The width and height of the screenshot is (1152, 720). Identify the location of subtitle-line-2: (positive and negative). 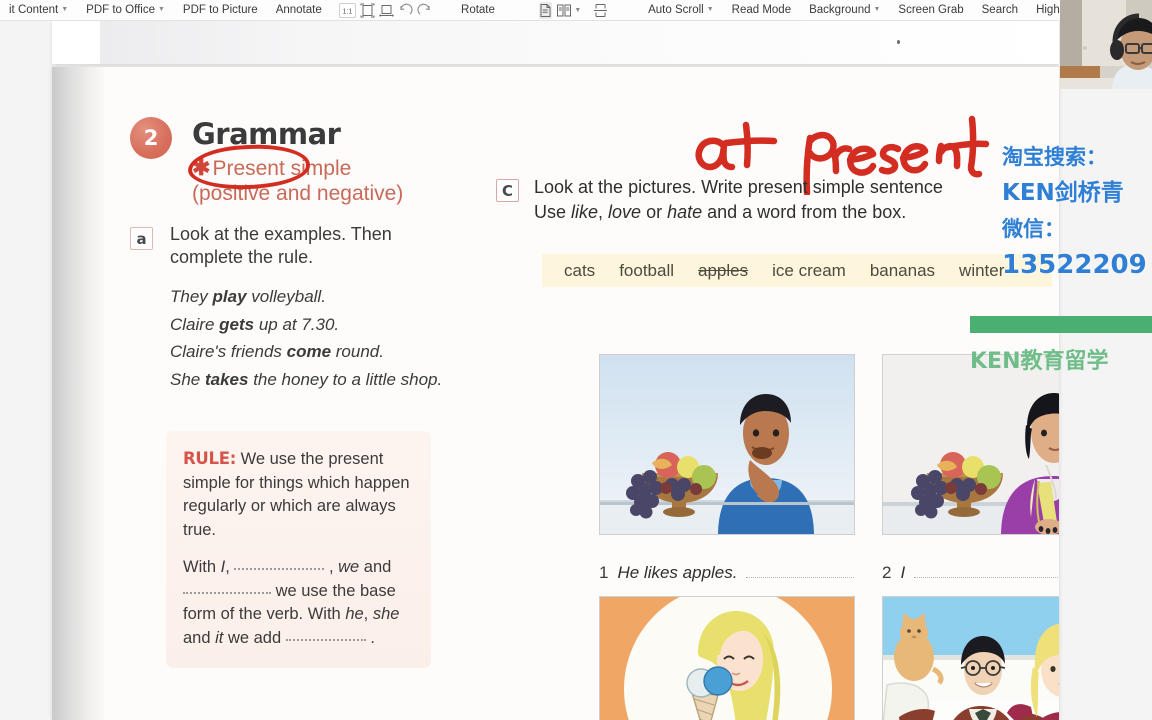
(298, 193).